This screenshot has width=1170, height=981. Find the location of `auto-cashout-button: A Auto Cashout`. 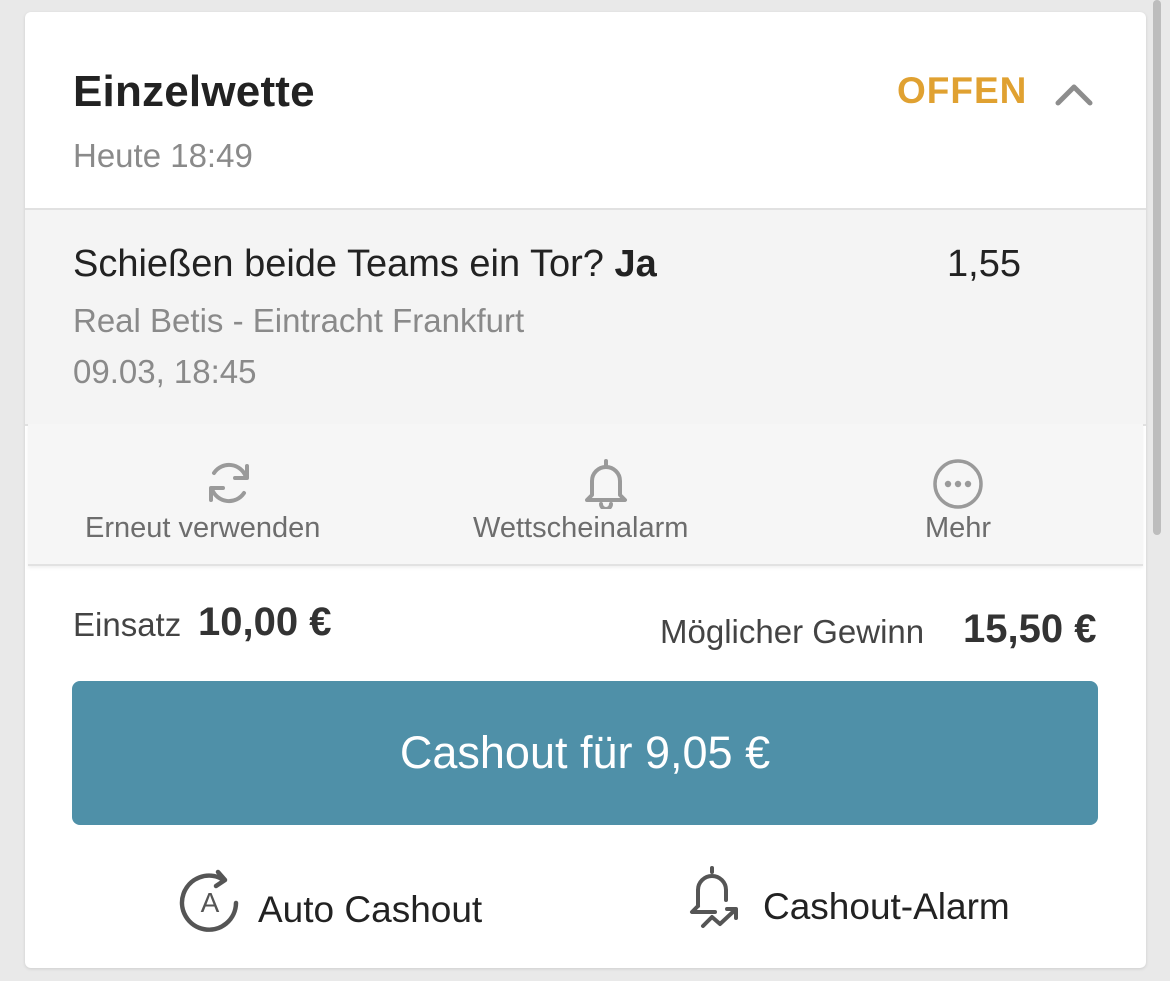

auto-cashout-button: A Auto Cashout is located at coordinates (330, 902).